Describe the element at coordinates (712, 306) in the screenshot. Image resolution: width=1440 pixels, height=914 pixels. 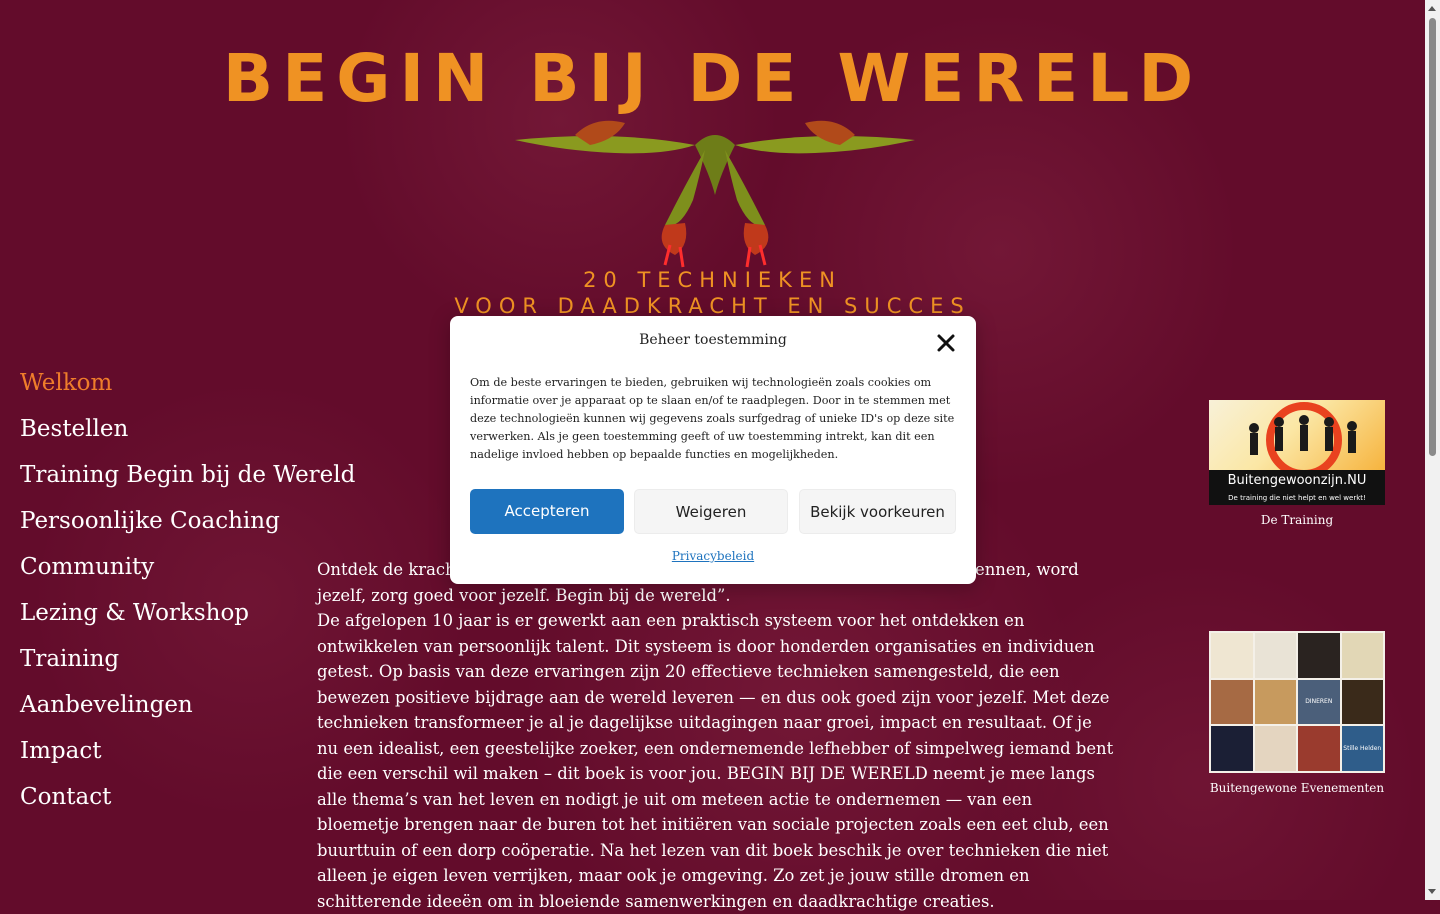
I see `subtitle-line-2: VOOR DAADKRACHT EN SUCCES` at that location.